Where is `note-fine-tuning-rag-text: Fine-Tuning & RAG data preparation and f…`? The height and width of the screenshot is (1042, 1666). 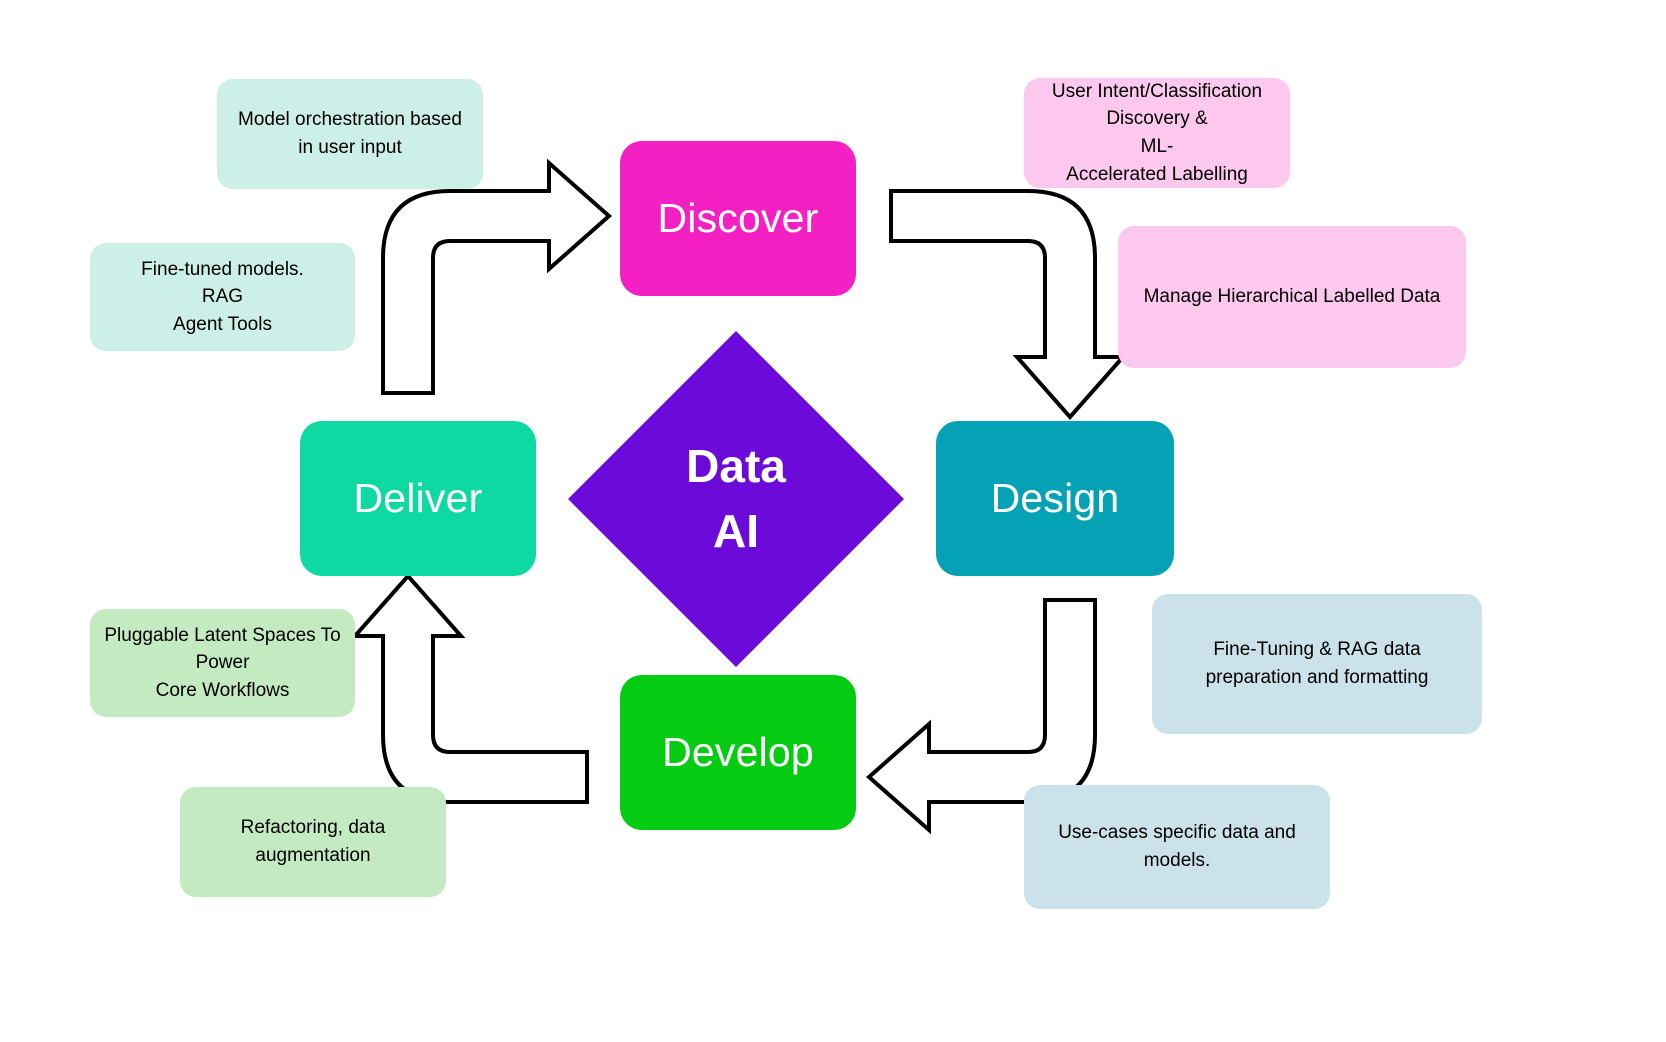 note-fine-tuning-rag-text: Fine-Tuning & RAG data preparation and f… is located at coordinates (1317, 663).